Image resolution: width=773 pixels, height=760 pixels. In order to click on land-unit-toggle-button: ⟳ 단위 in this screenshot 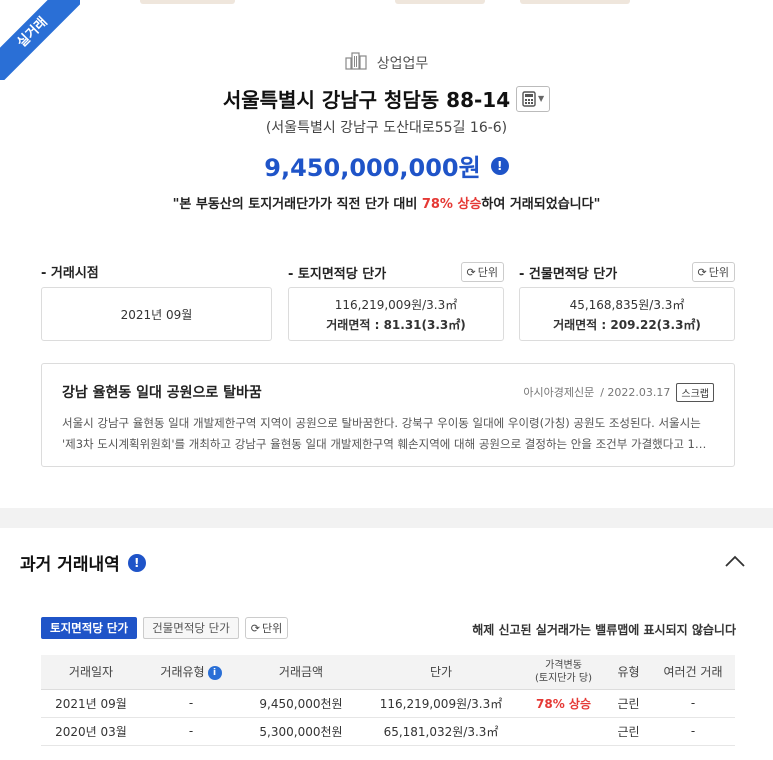, I will do `click(482, 272)`.